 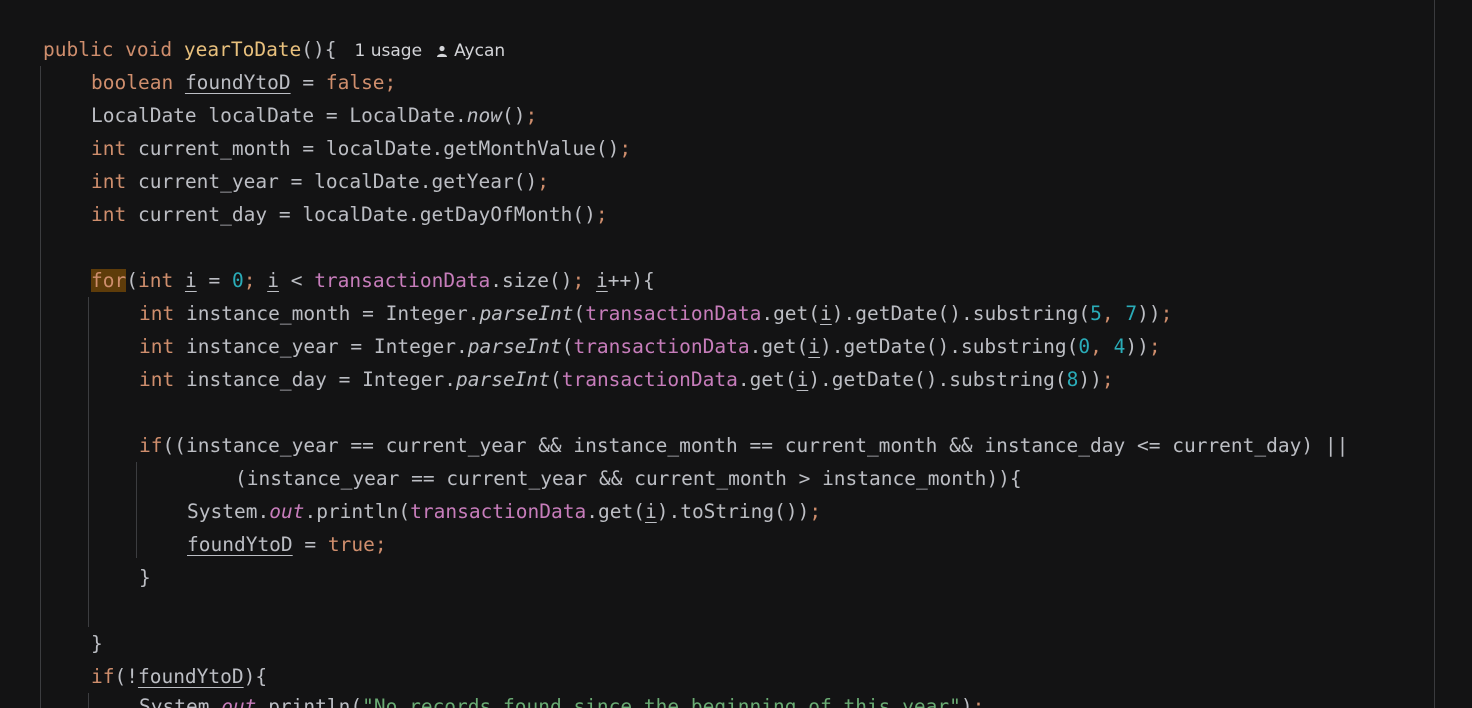 I want to click on code-line: boolean foundYtoD = false;, so click(x=243, y=82).